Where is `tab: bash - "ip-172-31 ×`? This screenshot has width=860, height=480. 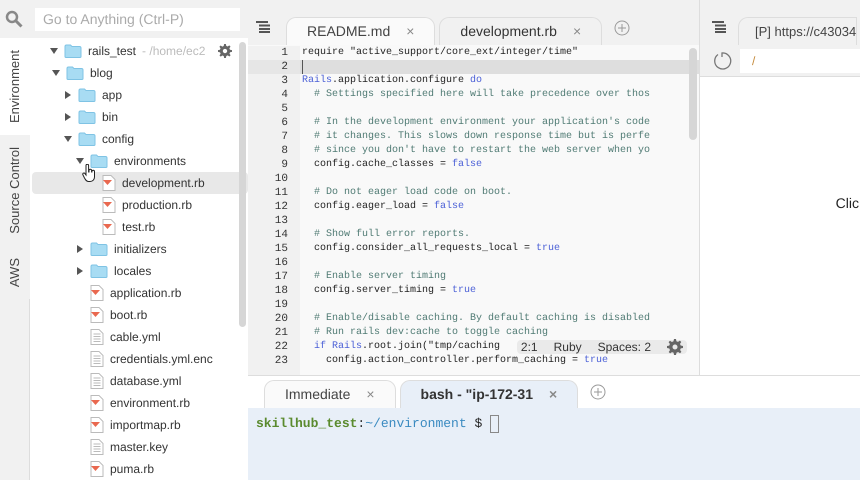 tab: bash - "ip-172-31 × is located at coordinates (489, 394).